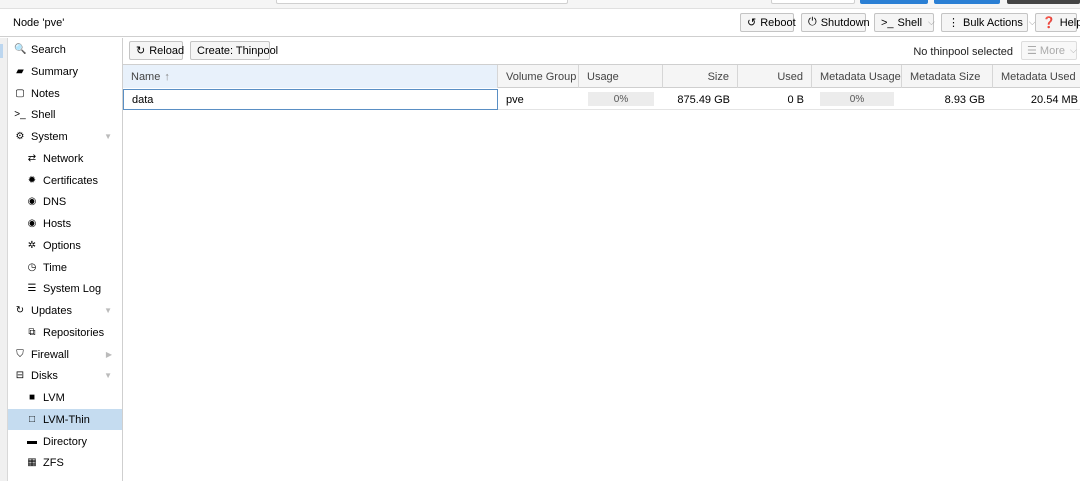 The height and width of the screenshot is (481, 1080). I want to click on sidebar-item-label: ZFS, so click(53, 462).